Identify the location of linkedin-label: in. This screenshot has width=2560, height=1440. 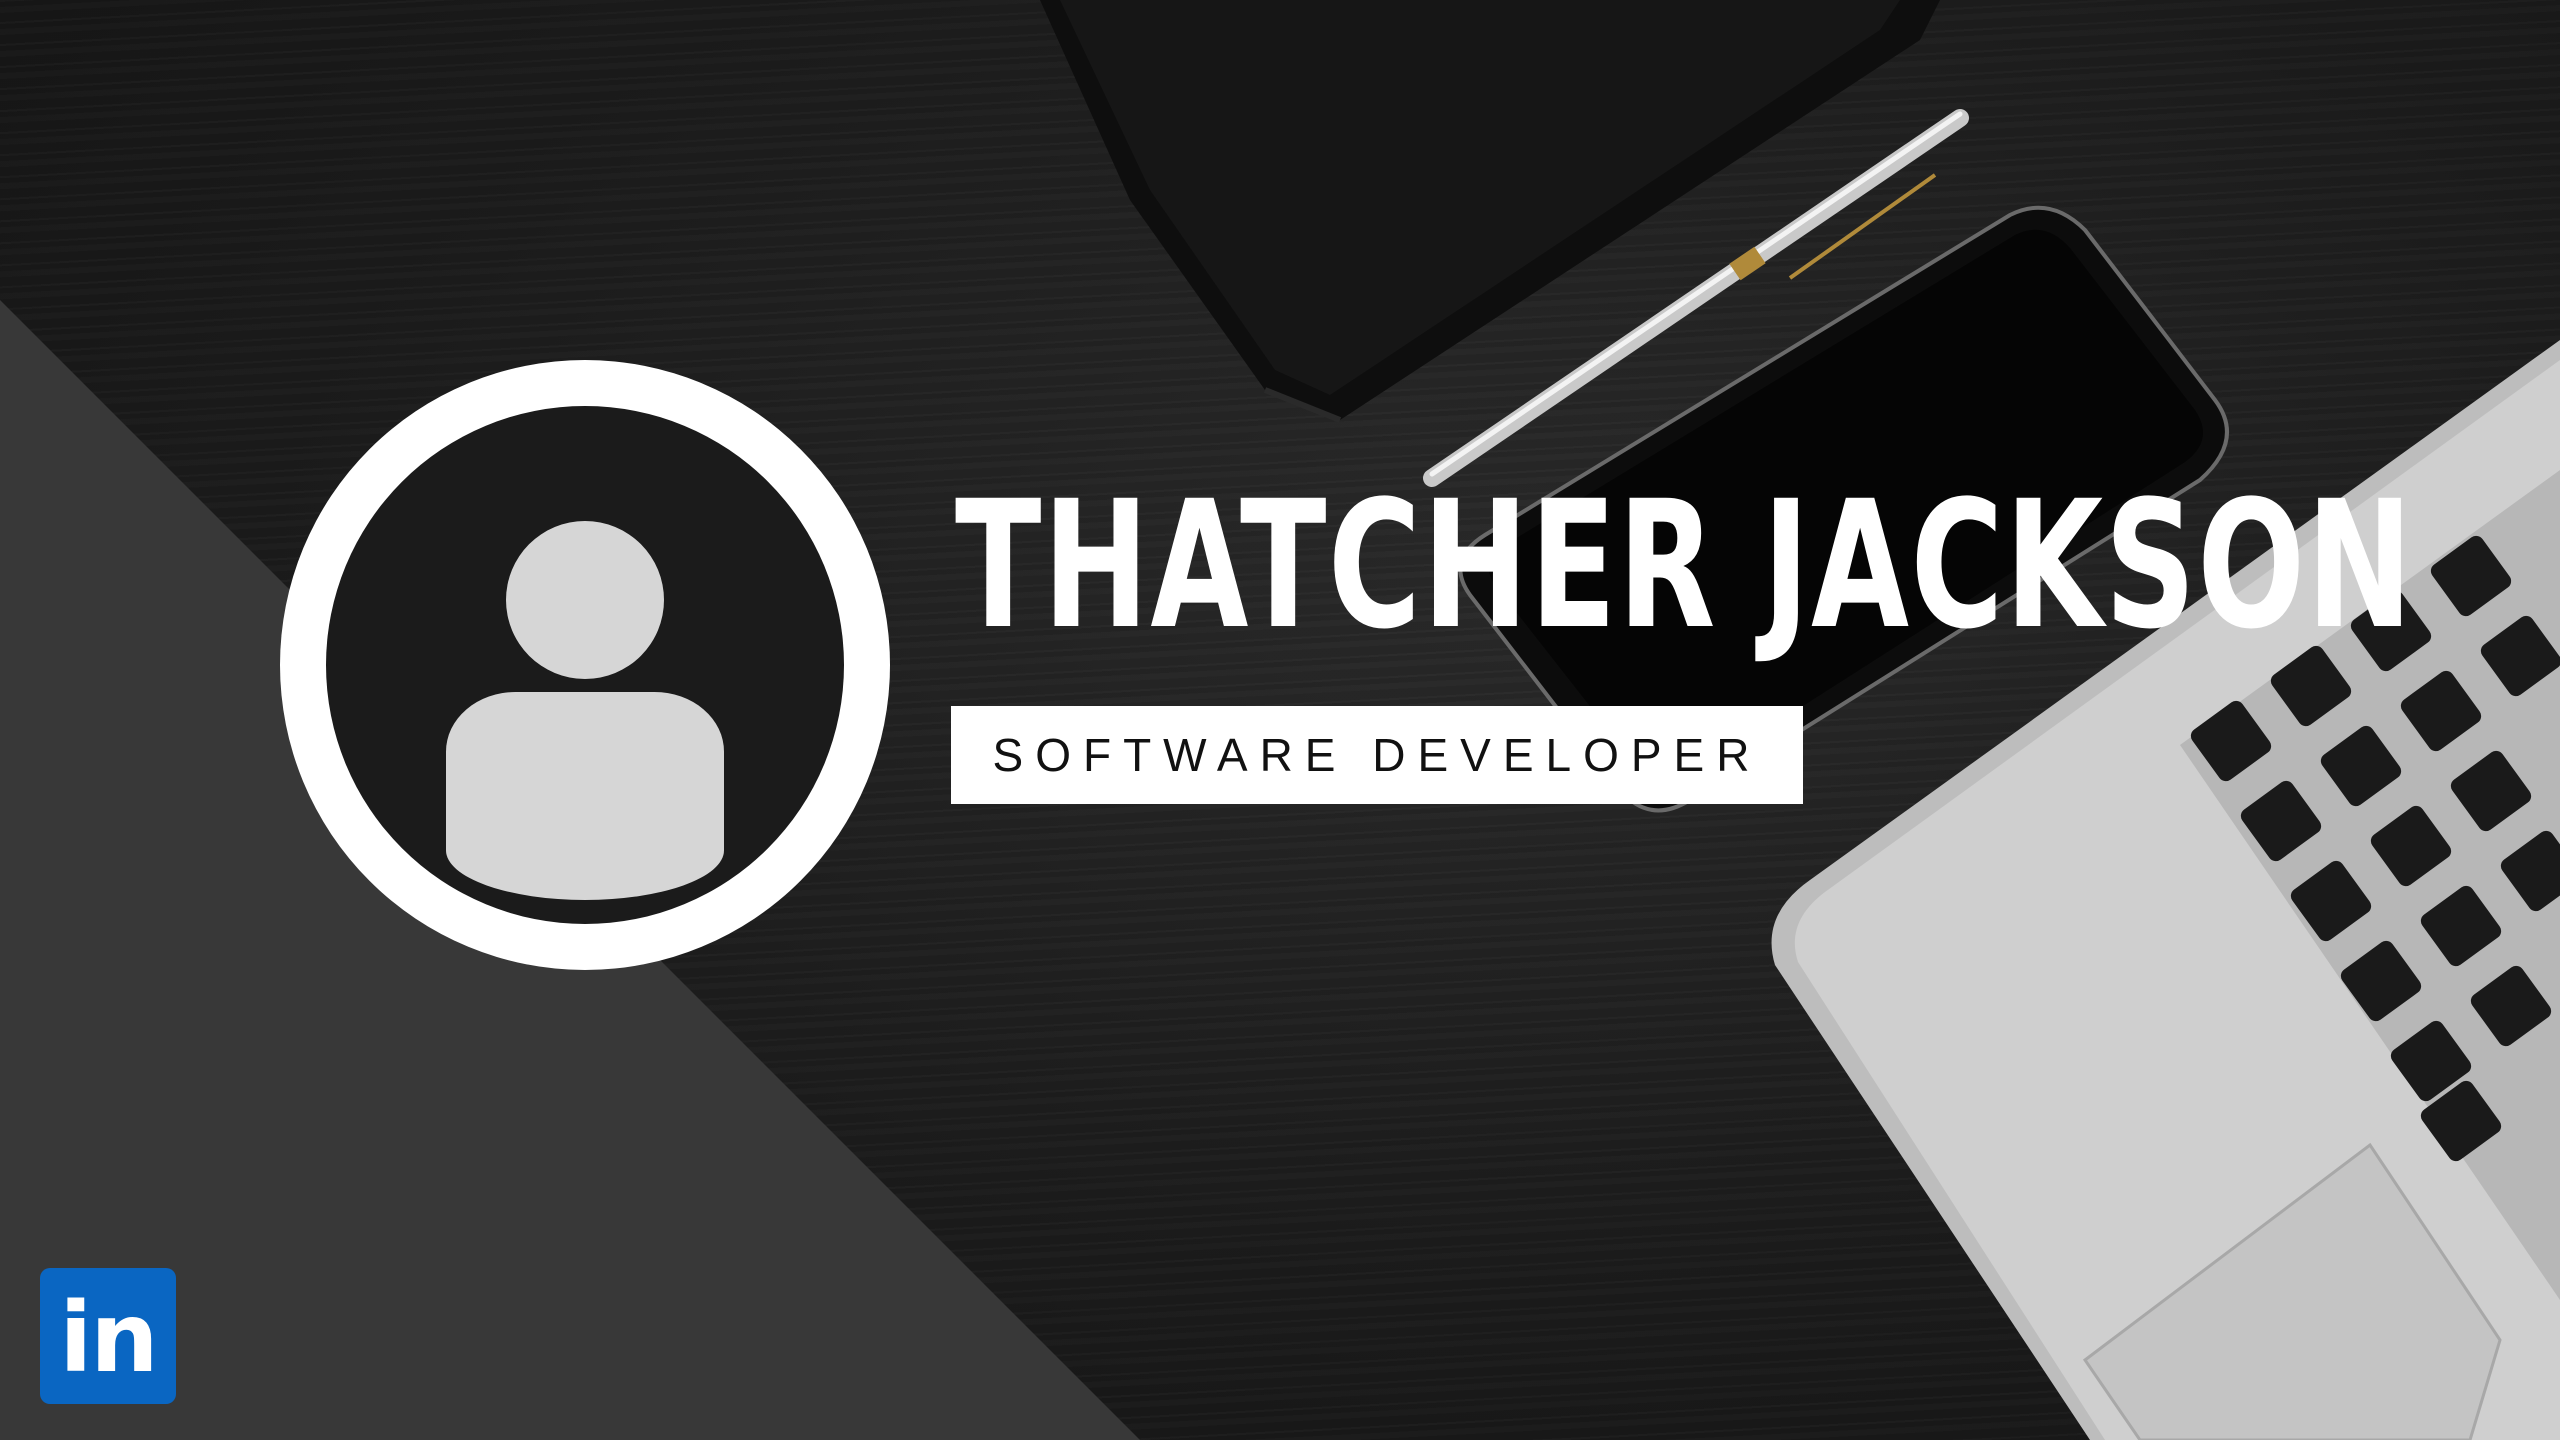
(108, 1338).